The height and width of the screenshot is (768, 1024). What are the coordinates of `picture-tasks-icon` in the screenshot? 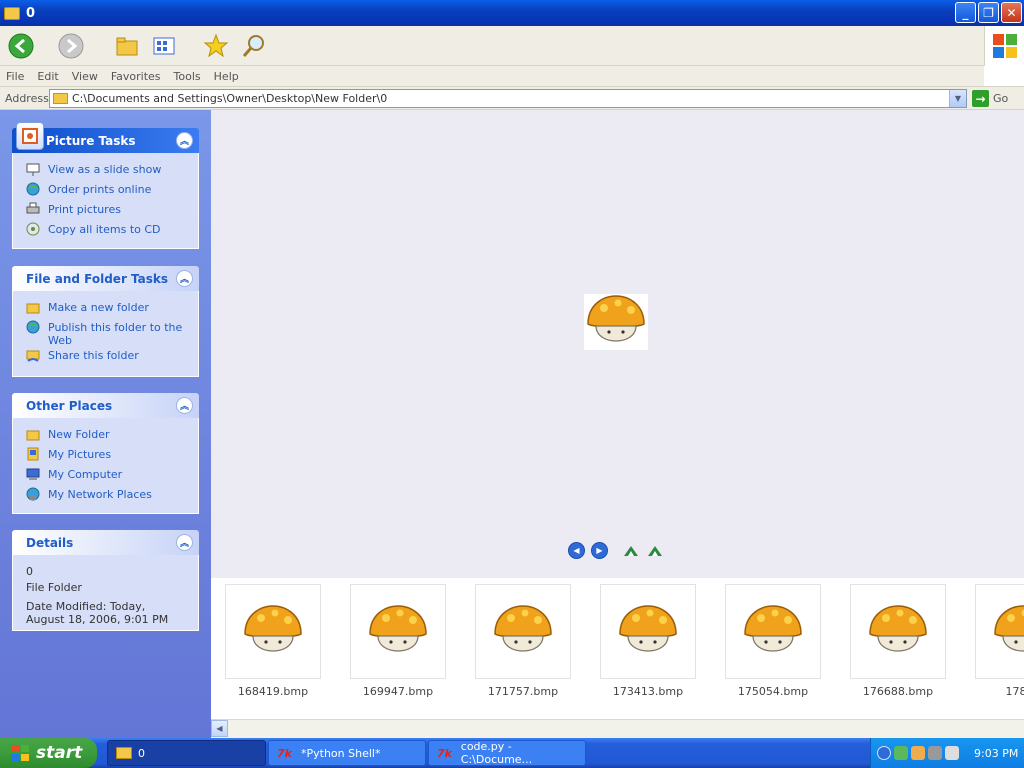 It's located at (30, 136).